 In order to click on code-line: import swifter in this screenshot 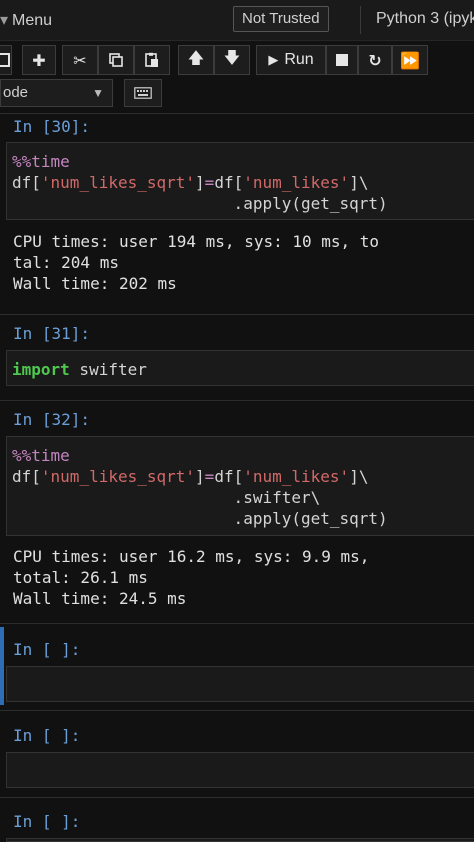, I will do `click(79, 369)`.